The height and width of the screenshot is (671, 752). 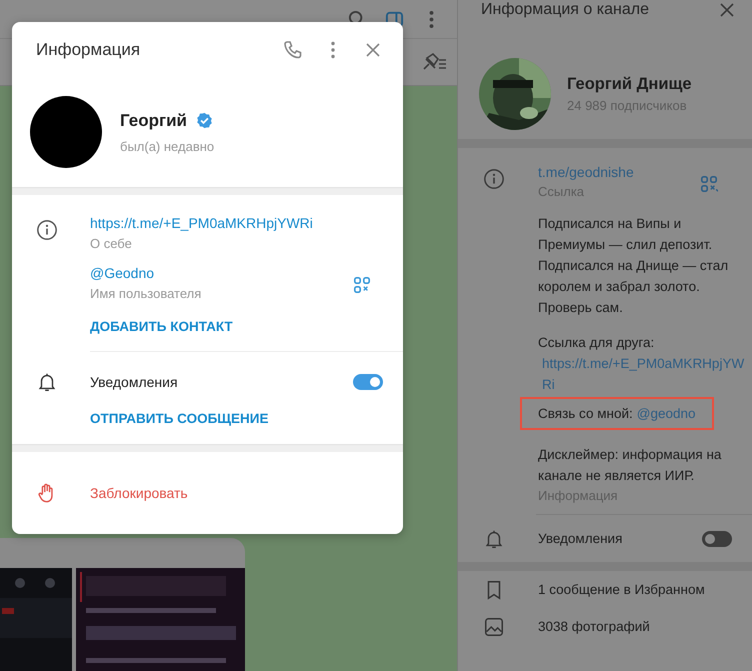 I want to click on channel-link: t.me/geodnishe, so click(x=586, y=172).